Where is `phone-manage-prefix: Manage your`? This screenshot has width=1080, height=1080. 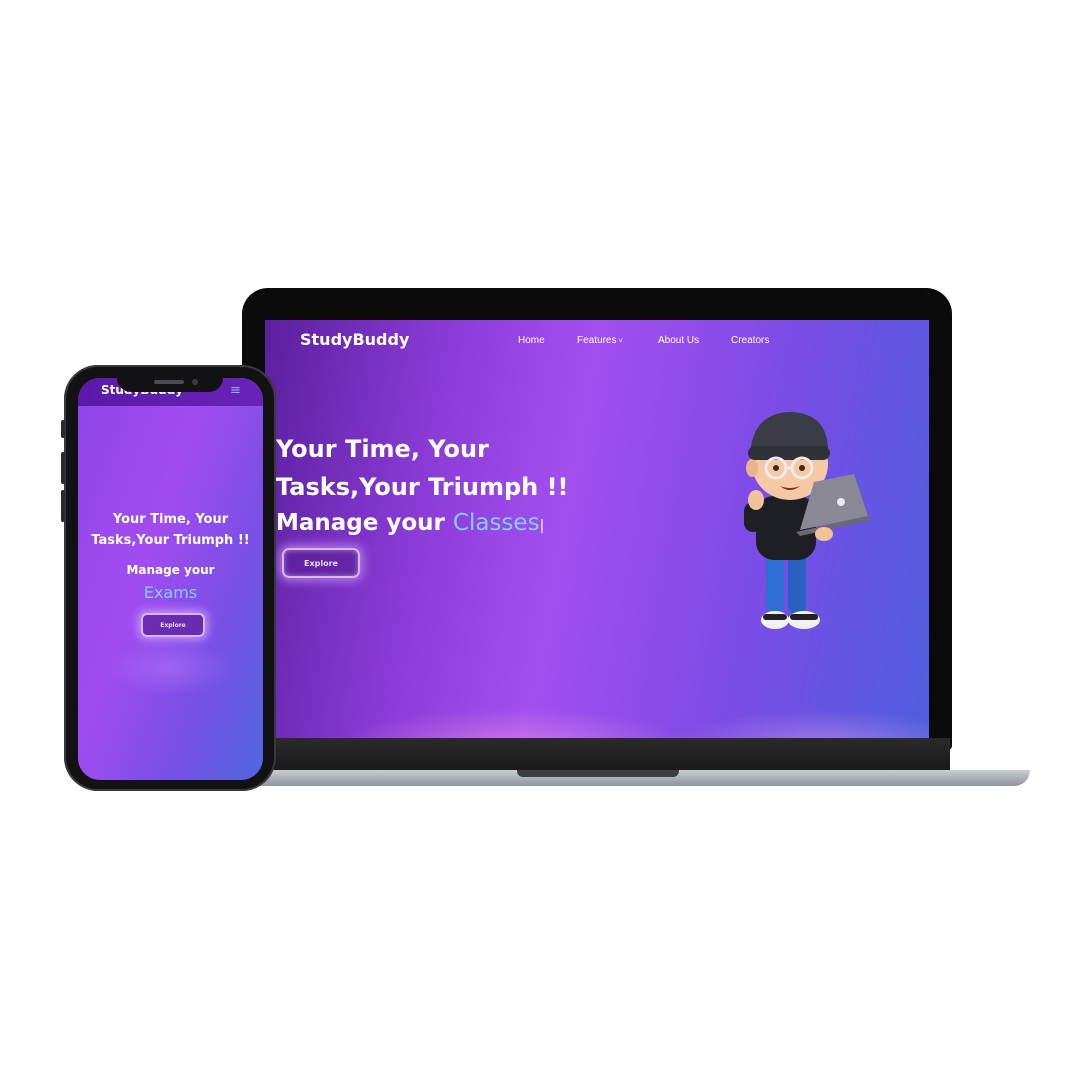 phone-manage-prefix: Manage your is located at coordinates (170, 570).